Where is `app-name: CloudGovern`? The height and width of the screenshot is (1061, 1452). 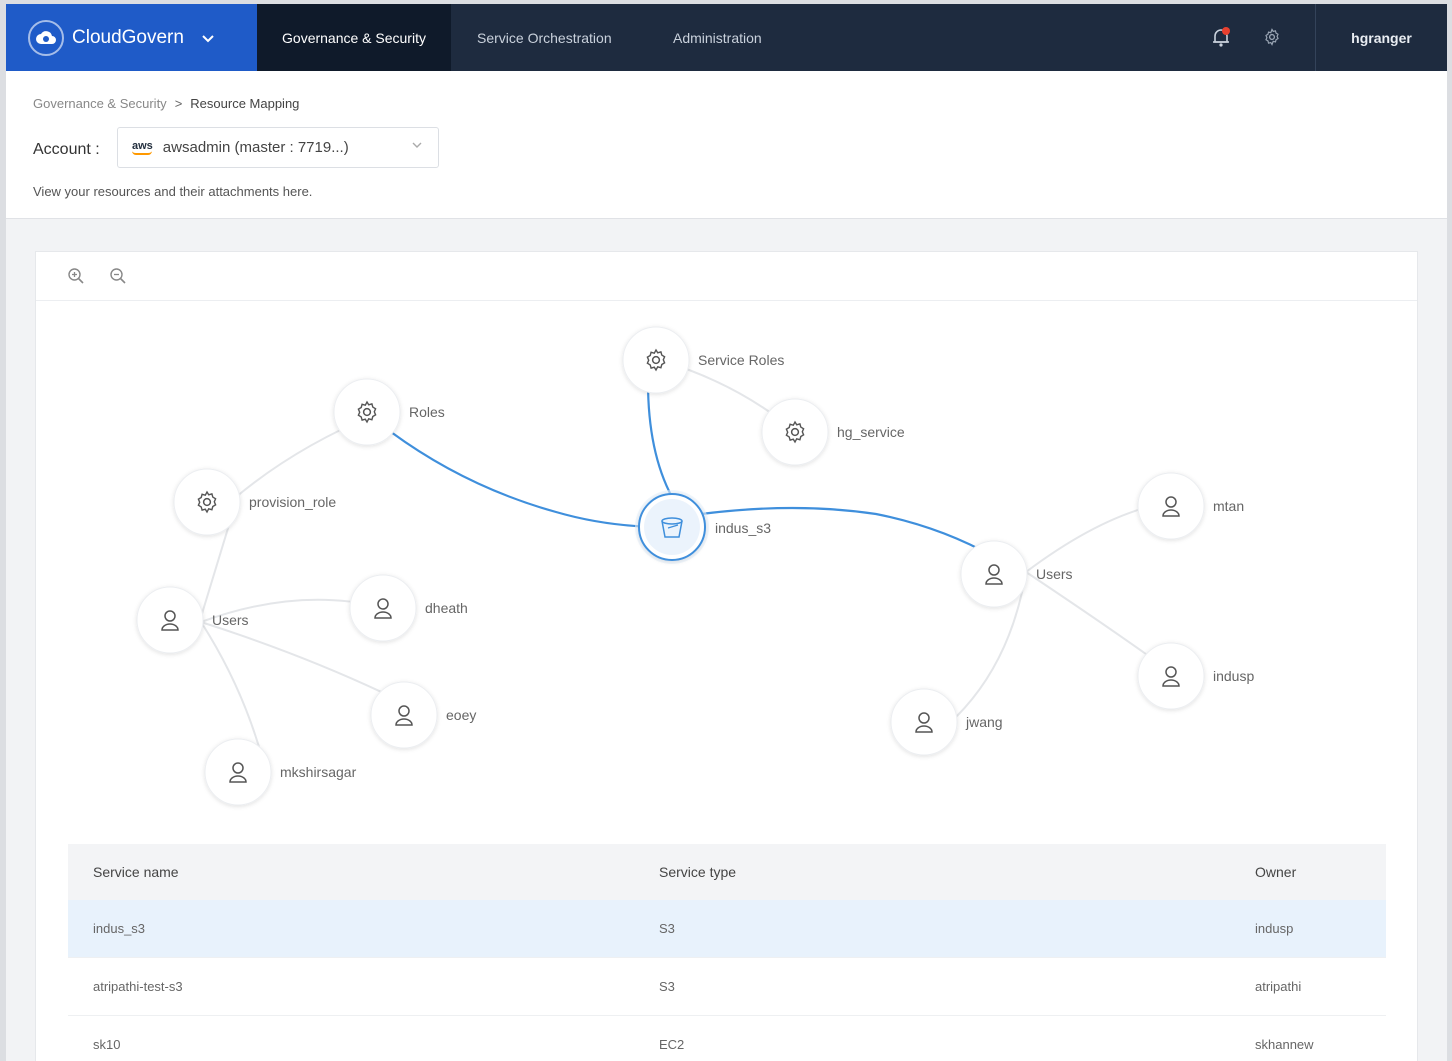 app-name: CloudGovern is located at coordinates (128, 37).